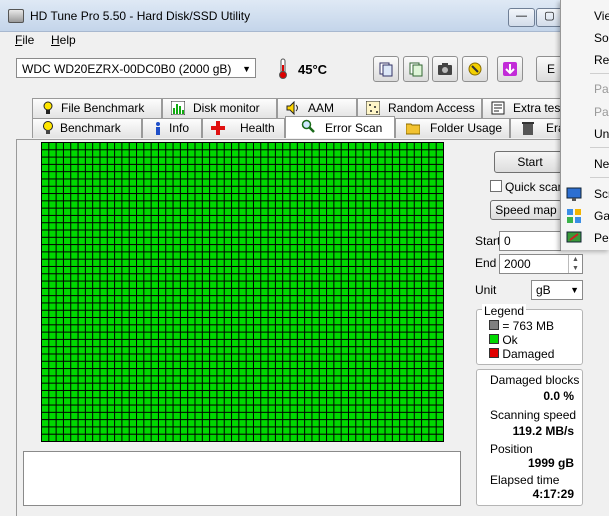  What do you see at coordinates (172, 128) in the screenshot?
I see `tab-info: Info` at bounding box center [172, 128].